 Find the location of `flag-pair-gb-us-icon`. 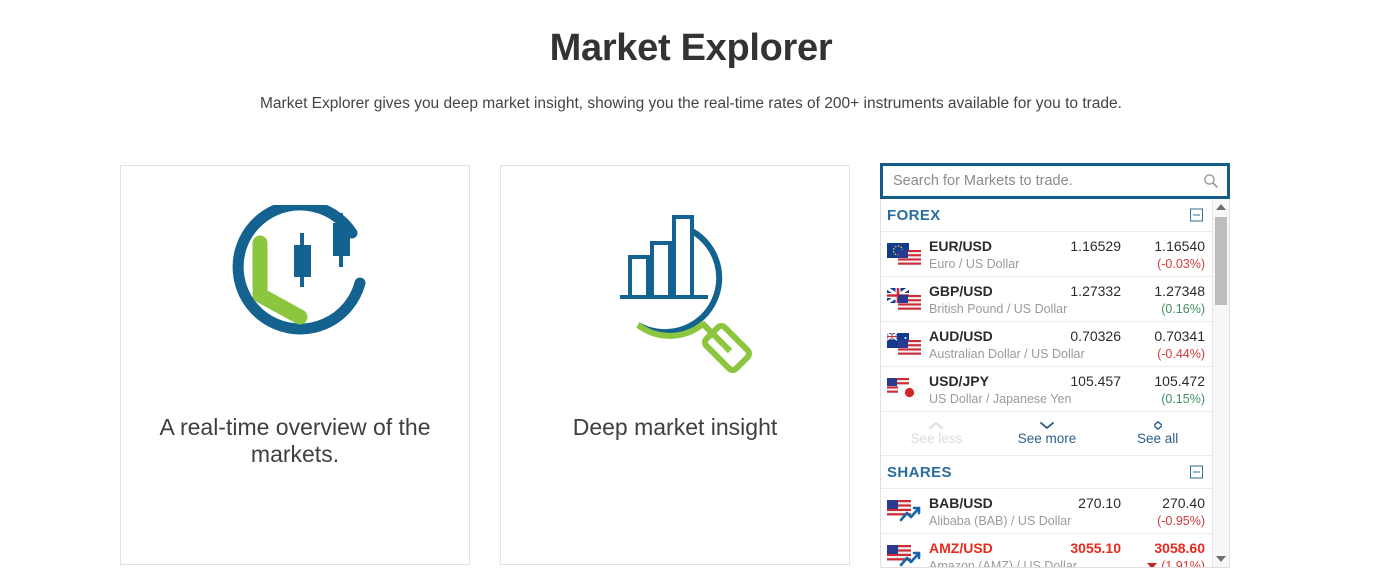

flag-pair-gb-us-icon is located at coordinates (904, 299).